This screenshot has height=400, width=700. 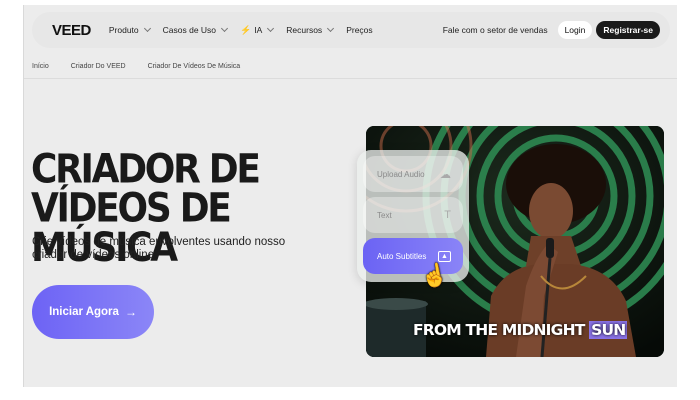 I want to click on arrow-right-icon: →, so click(x=130, y=312).